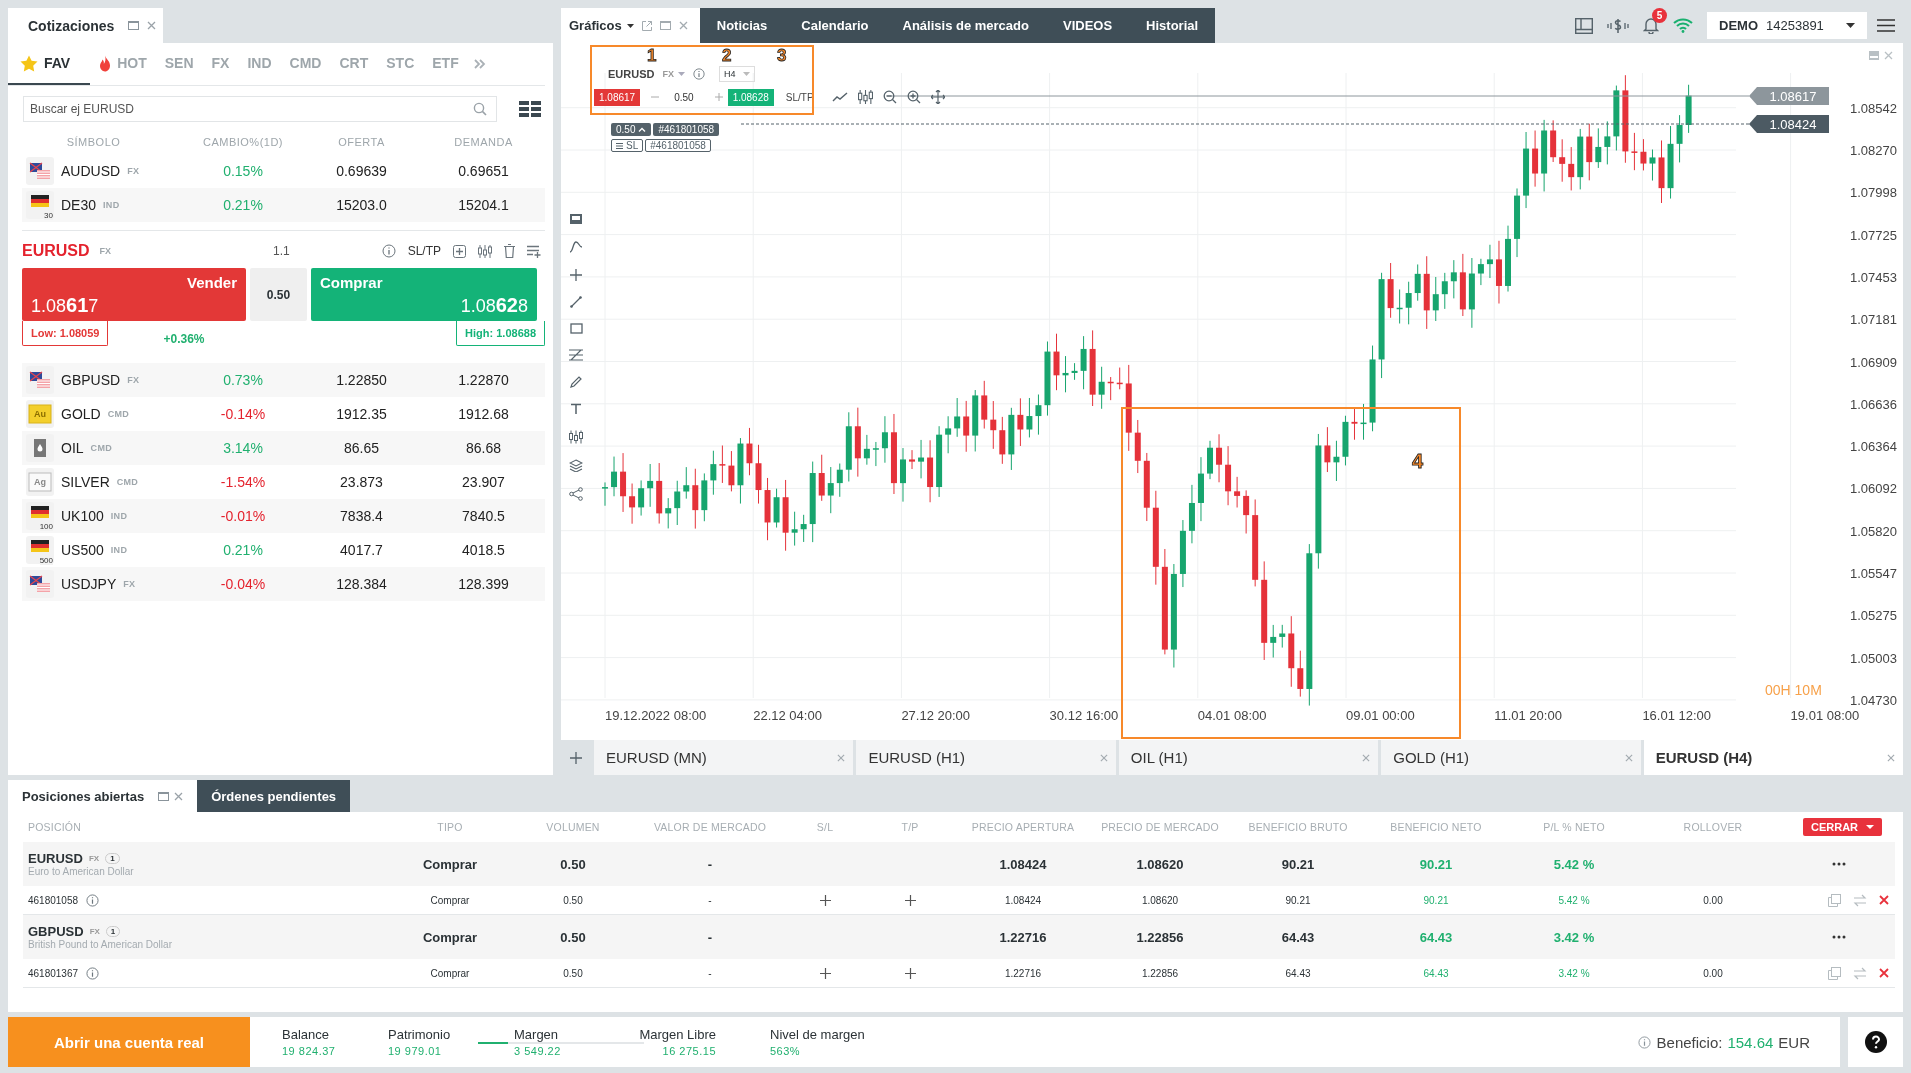  Describe the element at coordinates (1713, 973) in the screenshot. I see `table-cell-text: 0.00` at that location.